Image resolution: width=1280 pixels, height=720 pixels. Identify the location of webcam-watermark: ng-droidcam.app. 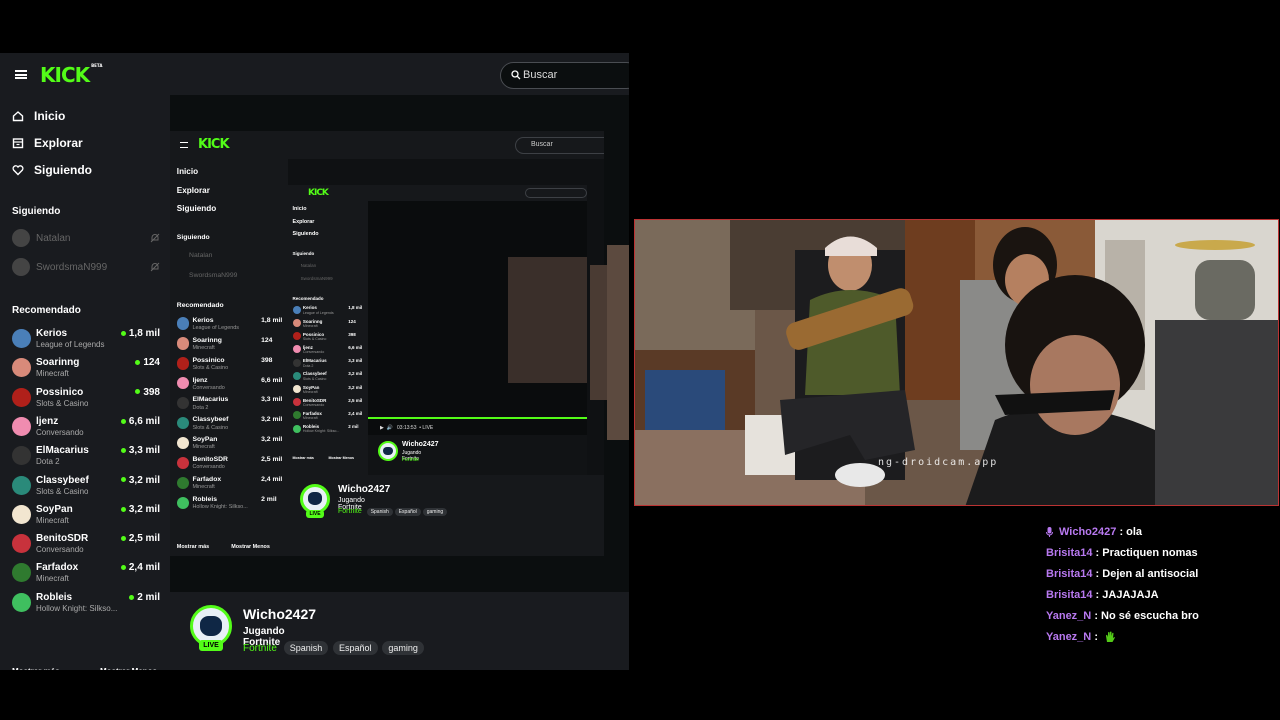
(938, 462).